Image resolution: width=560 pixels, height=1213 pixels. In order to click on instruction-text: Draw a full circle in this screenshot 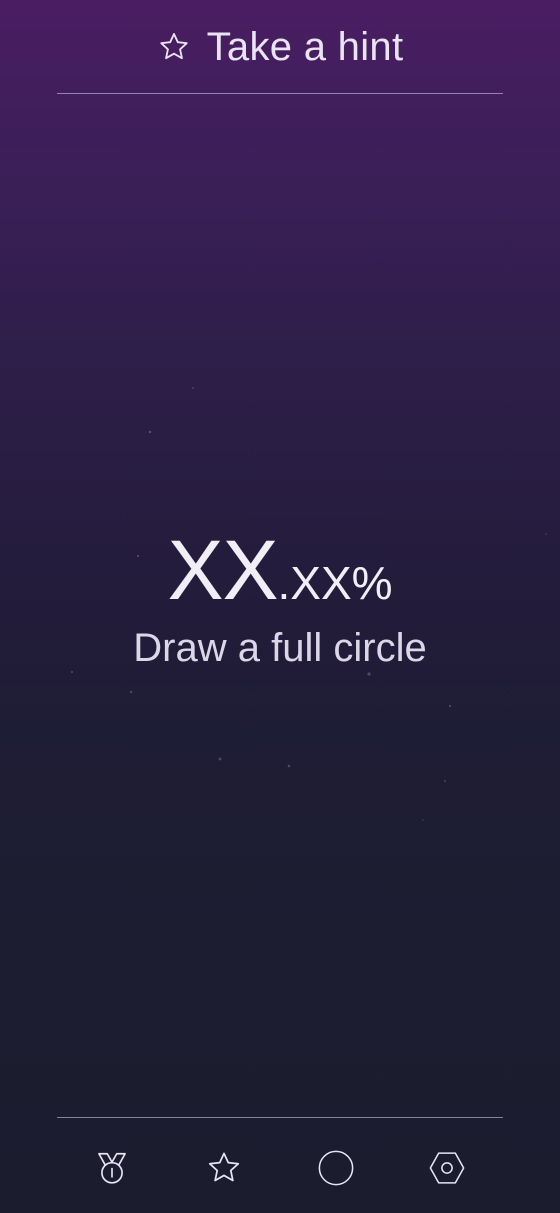, I will do `click(280, 648)`.